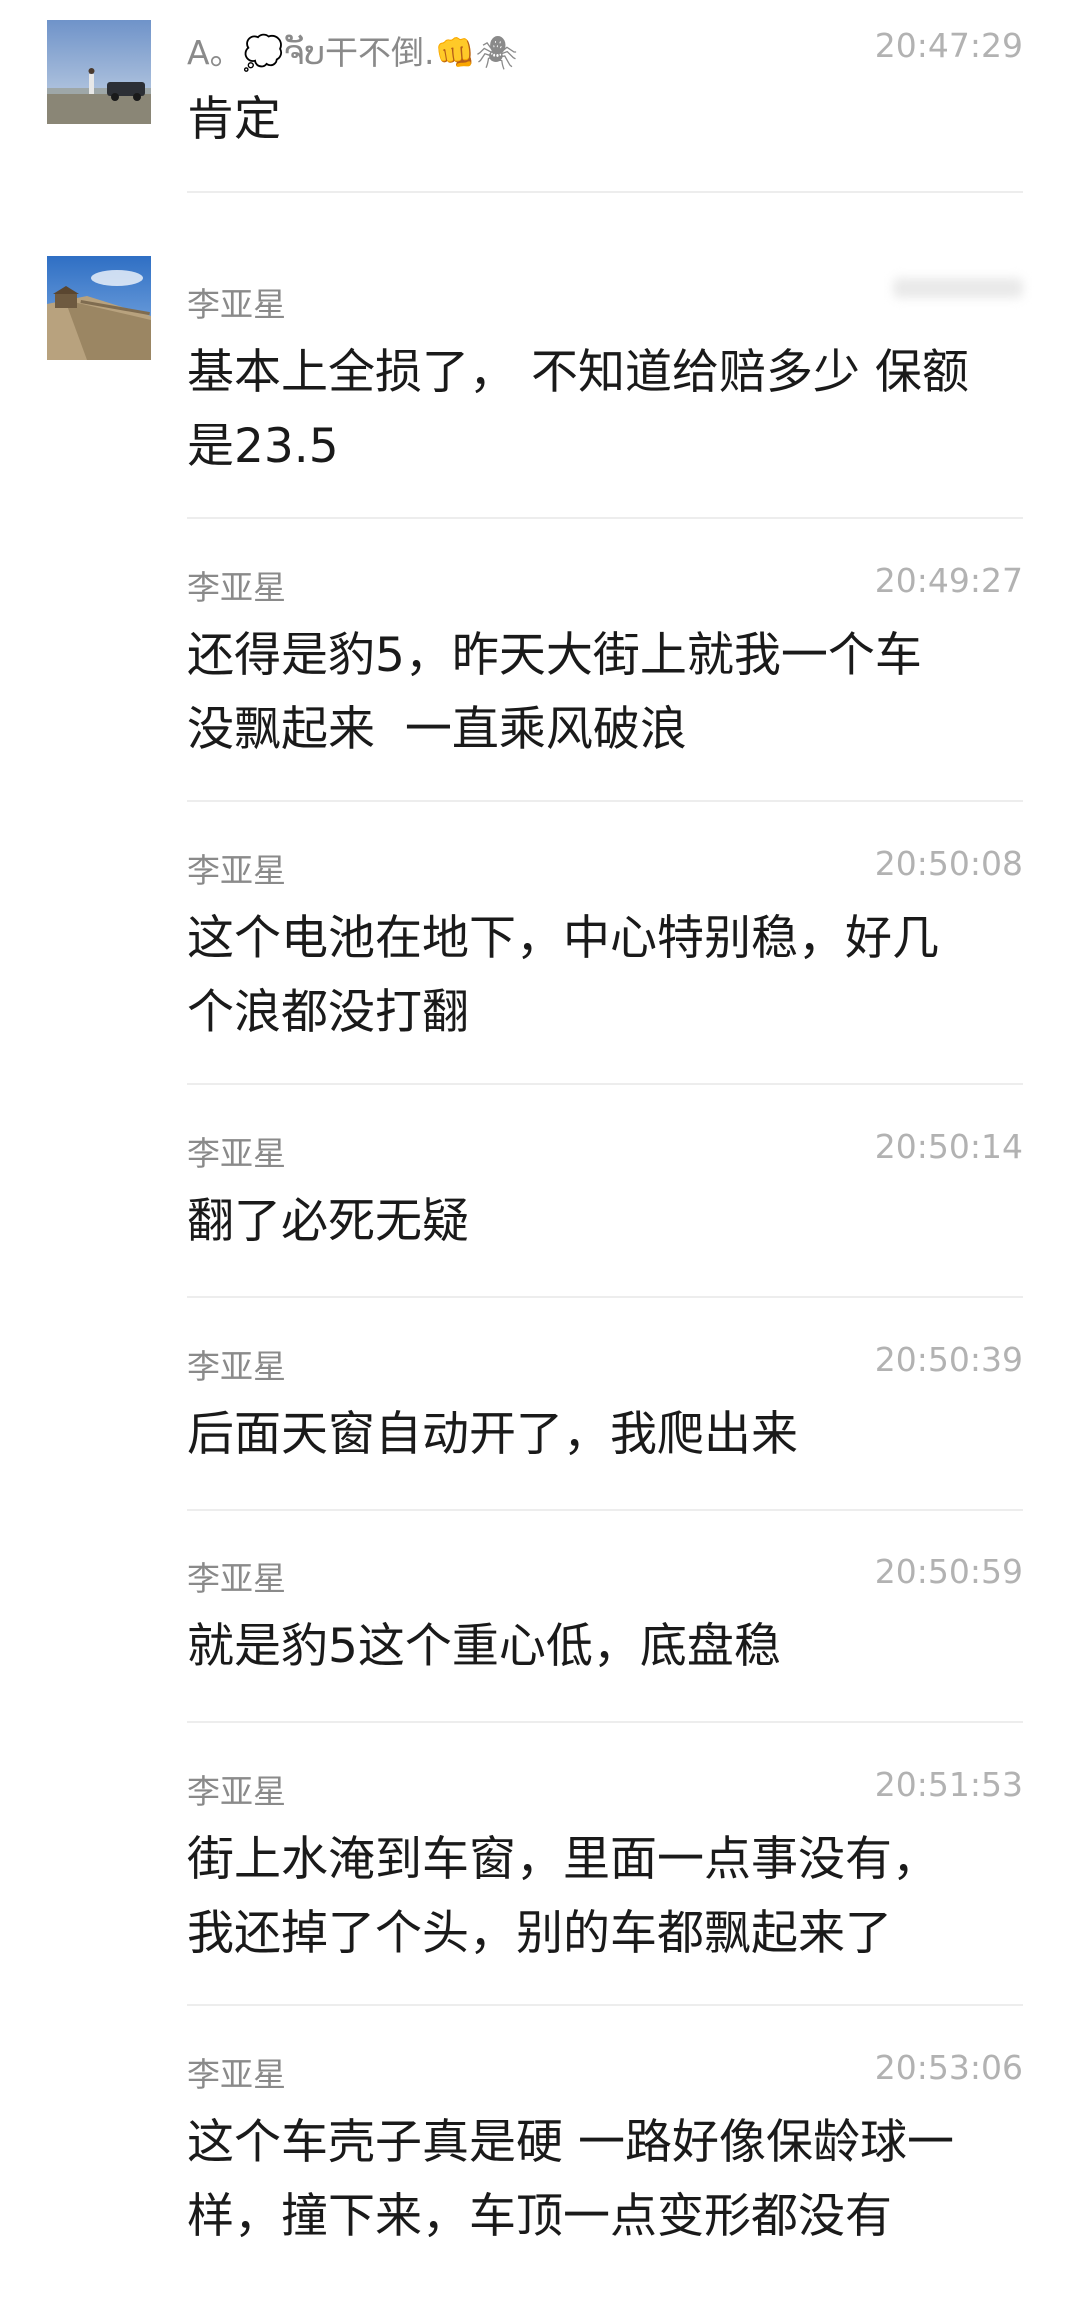  I want to click on message-text: 基本上全损了， 不知道给赔多少 保额 是23.5, so click(578, 409).